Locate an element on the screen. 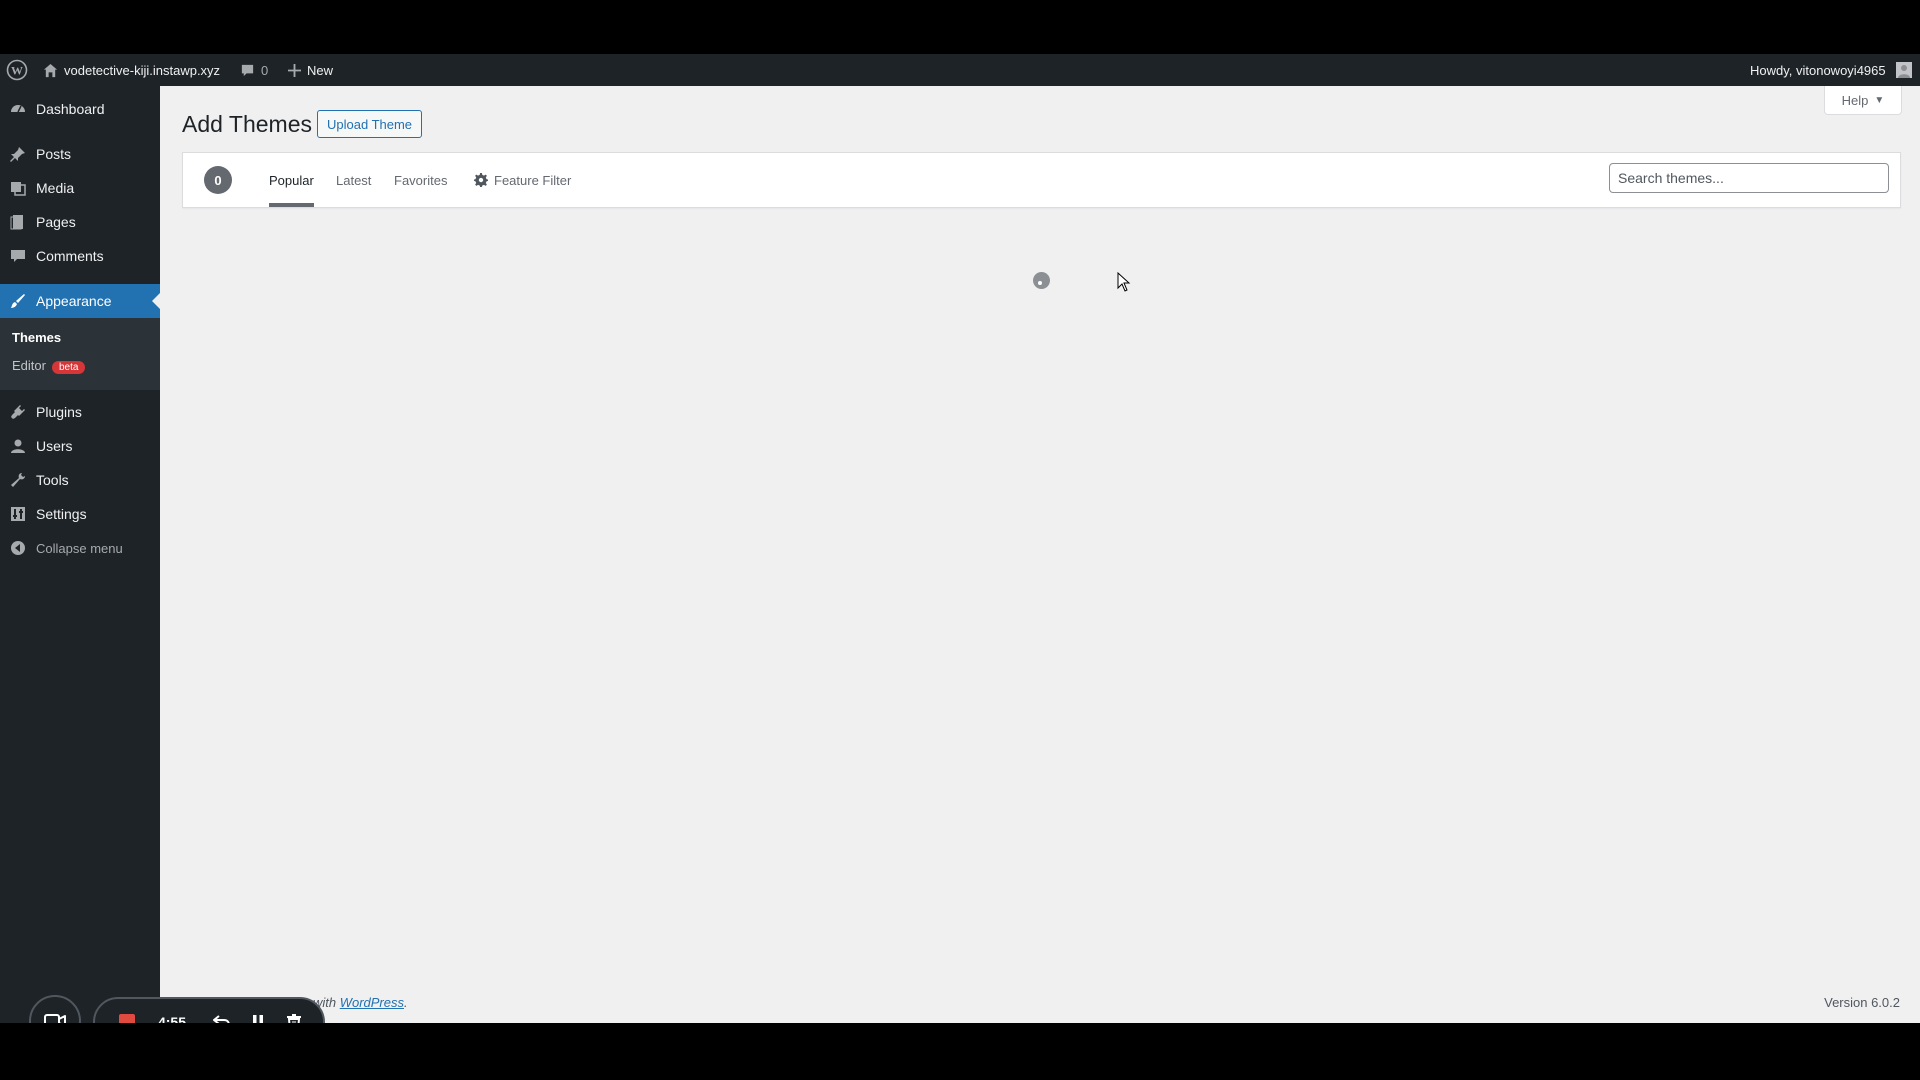 Image resolution: width=1920 pixels, height=1080 pixels. sidebar-item-plugins: Plugins is located at coordinates (80, 412).